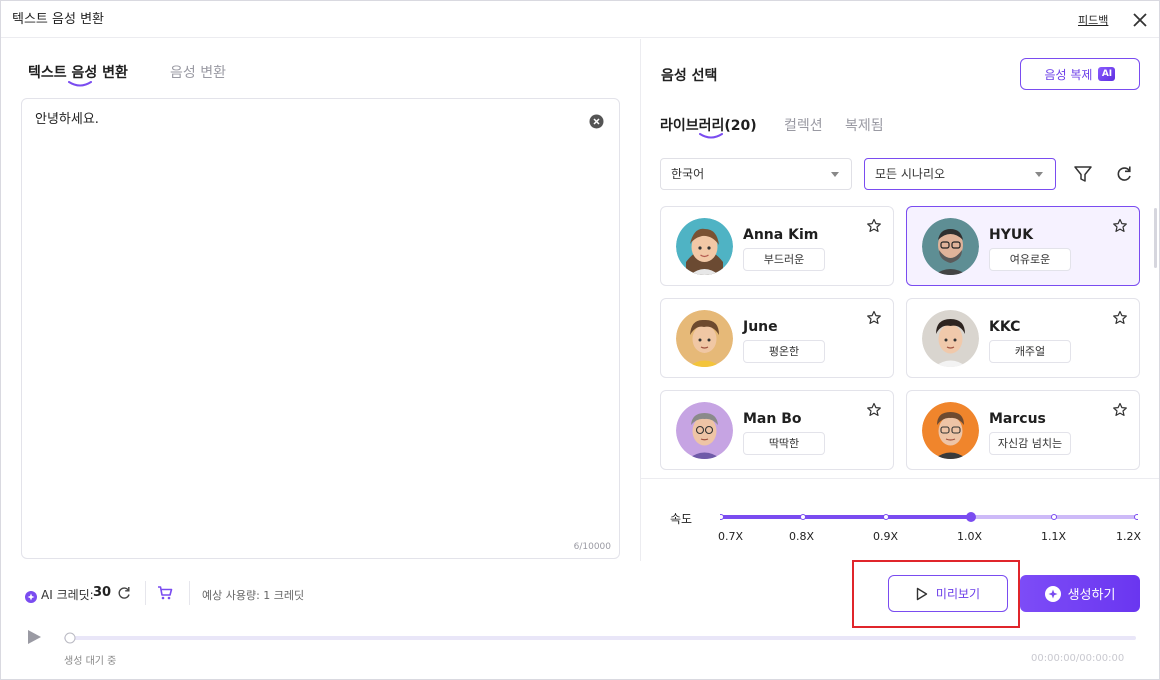 Image resolution: width=1160 pixels, height=680 pixels. I want to click on voice-name: Marcus, so click(1017, 419).